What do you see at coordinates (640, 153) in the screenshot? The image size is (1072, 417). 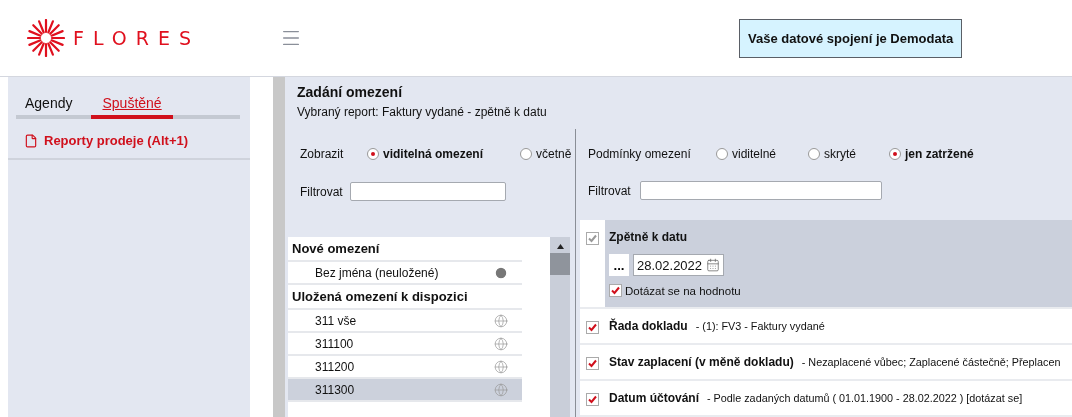 I see `conditions-label: Podmínky omezení` at bounding box center [640, 153].